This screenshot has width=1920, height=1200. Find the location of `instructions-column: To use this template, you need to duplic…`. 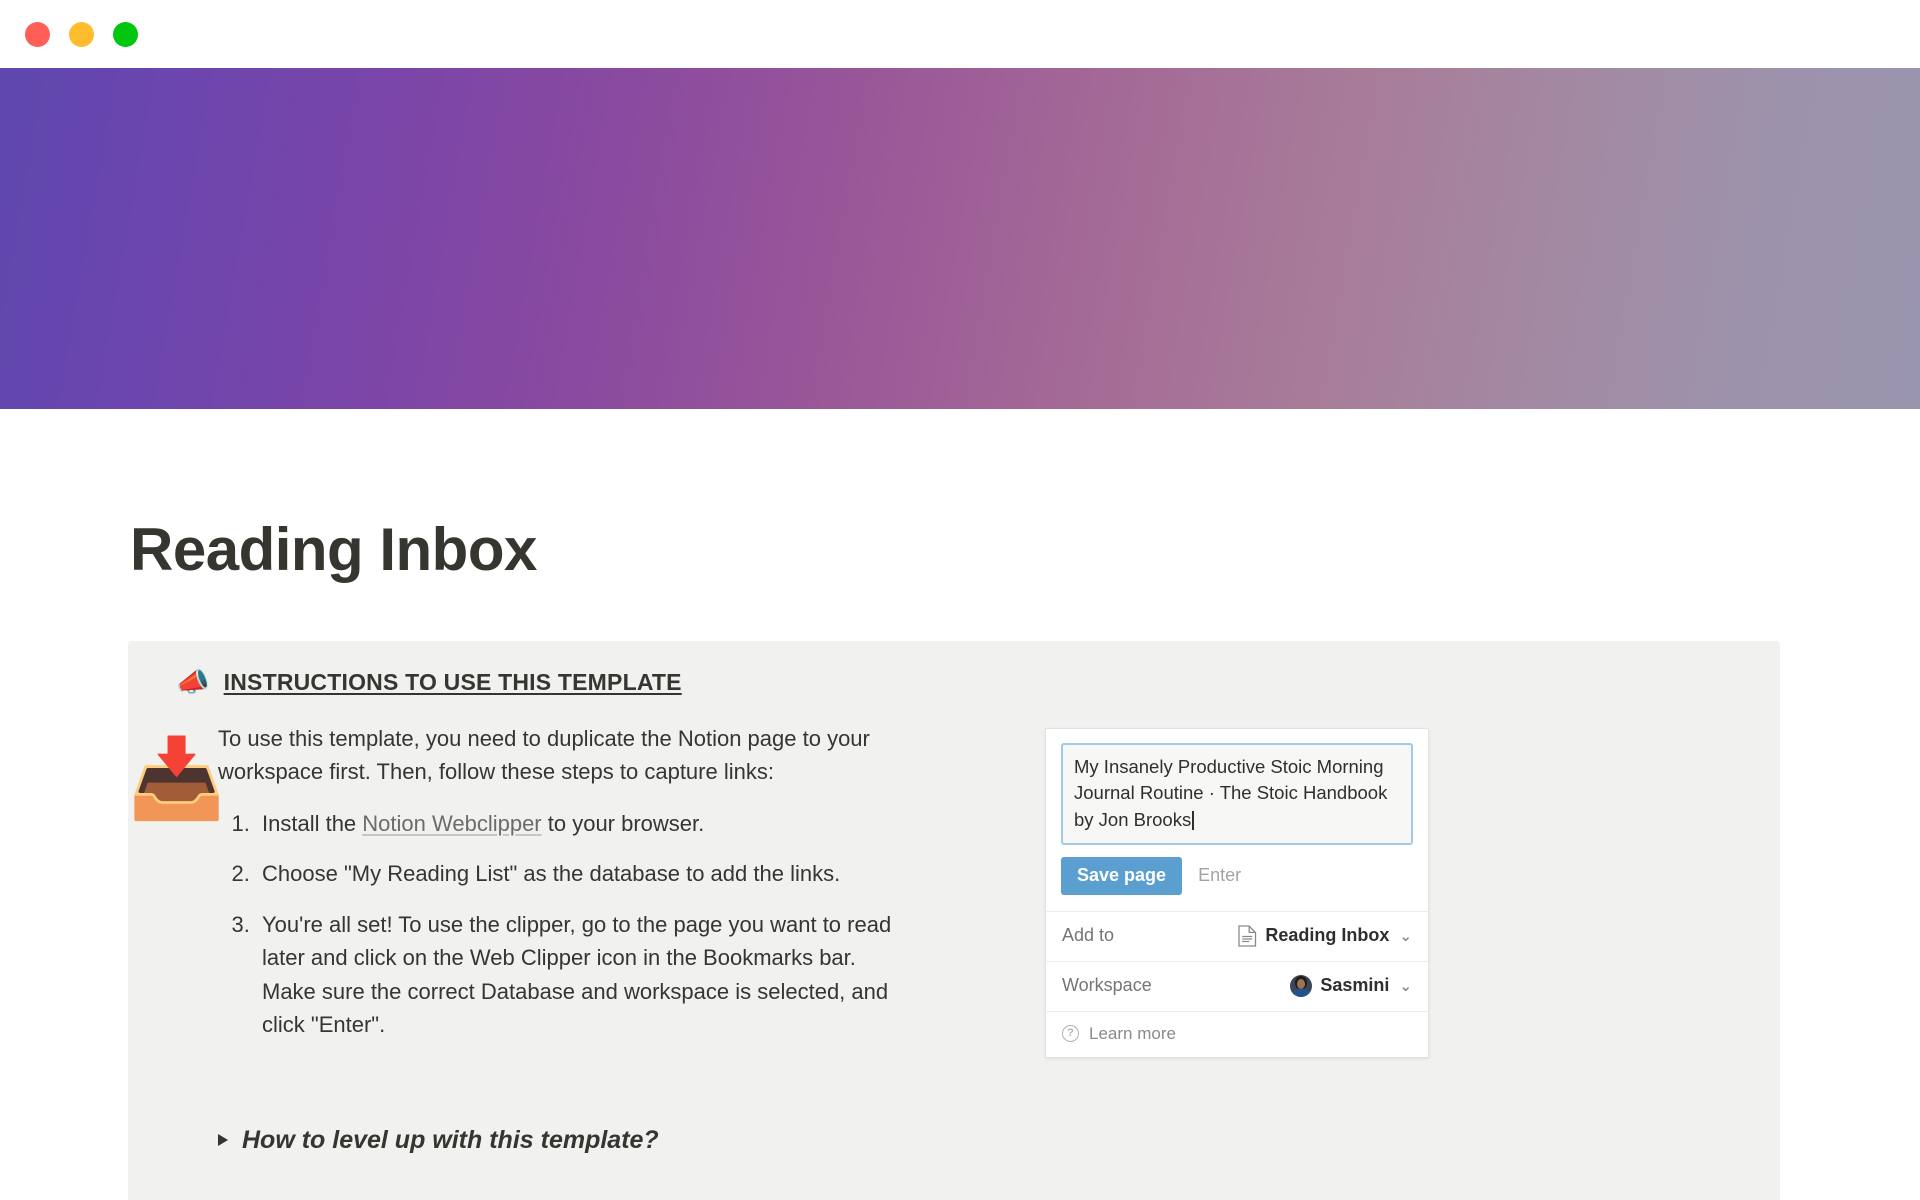

instructions-column: To use this template, you need to duplic… is located at coordinates (532, 882).